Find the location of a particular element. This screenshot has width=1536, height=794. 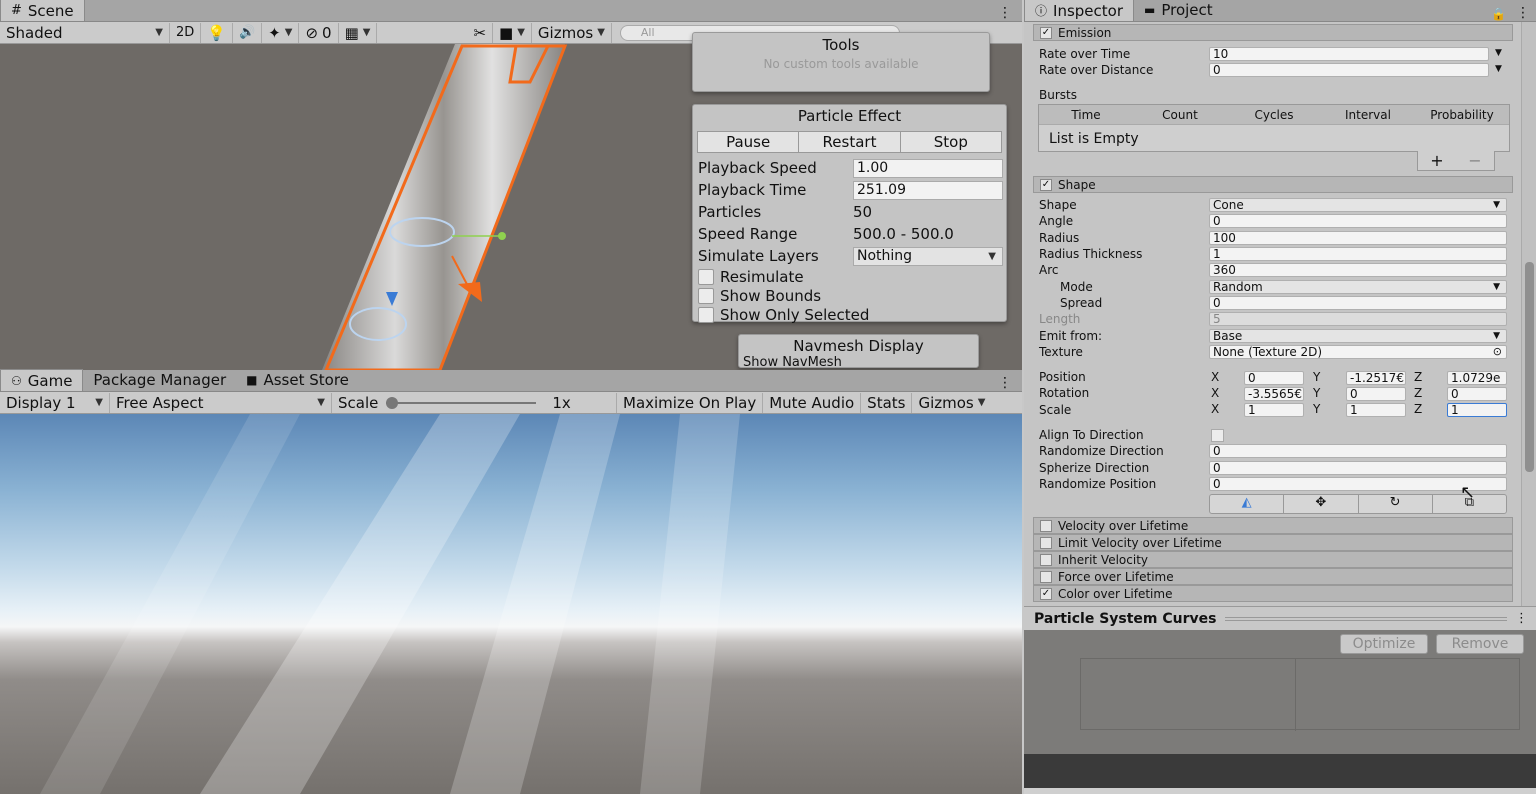

gizmos-dropdown: Gizmos ▼ is located at coordinates (572, 32).